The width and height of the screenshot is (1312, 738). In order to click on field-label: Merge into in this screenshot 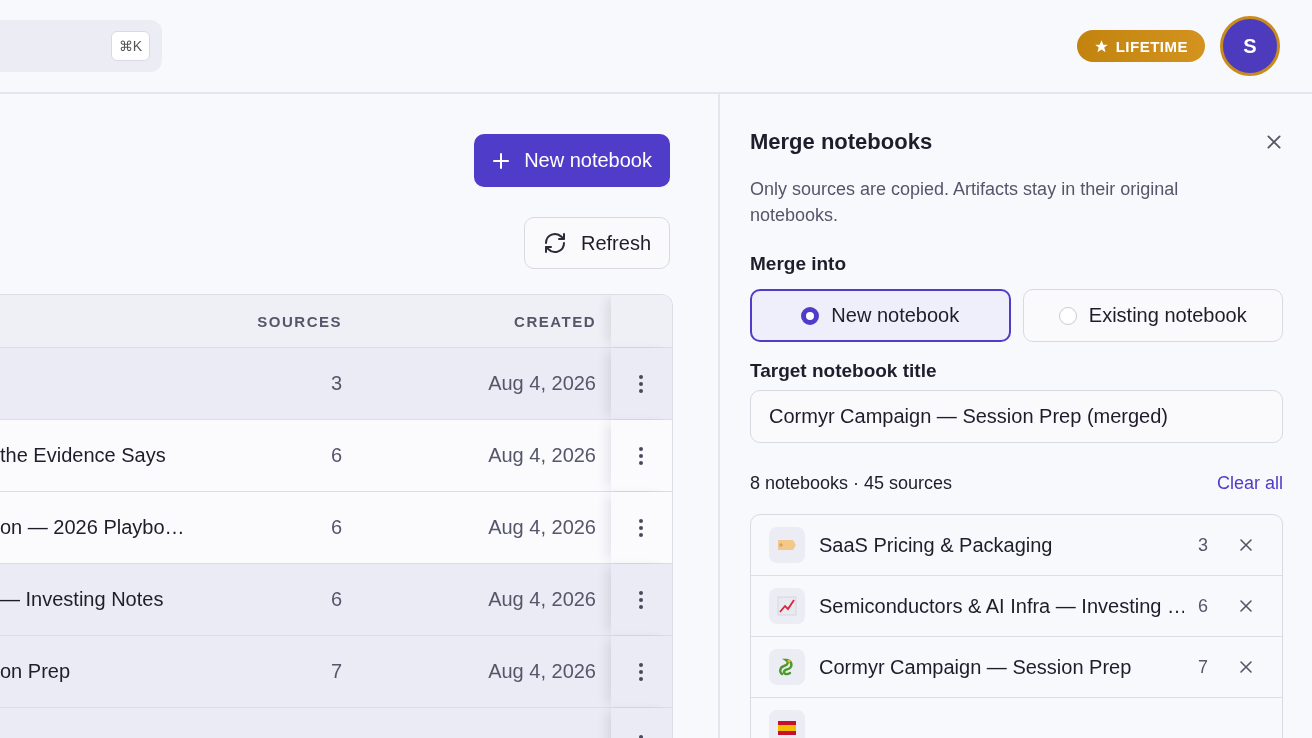, I will do `click(799, 264)`.